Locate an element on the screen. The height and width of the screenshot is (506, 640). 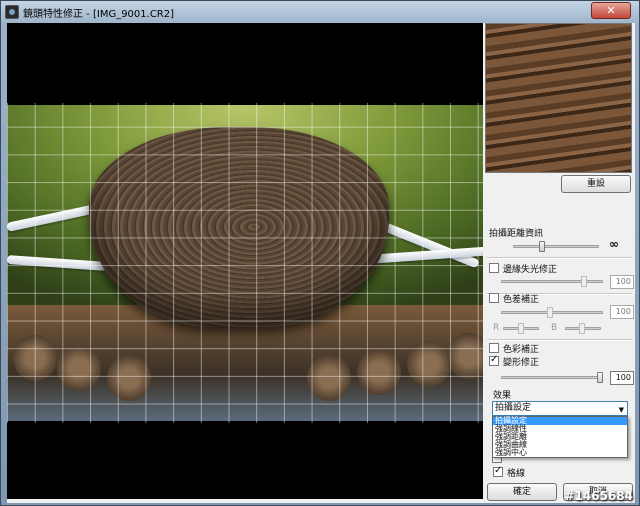
r-label: R is located at coordinates (496, 328).